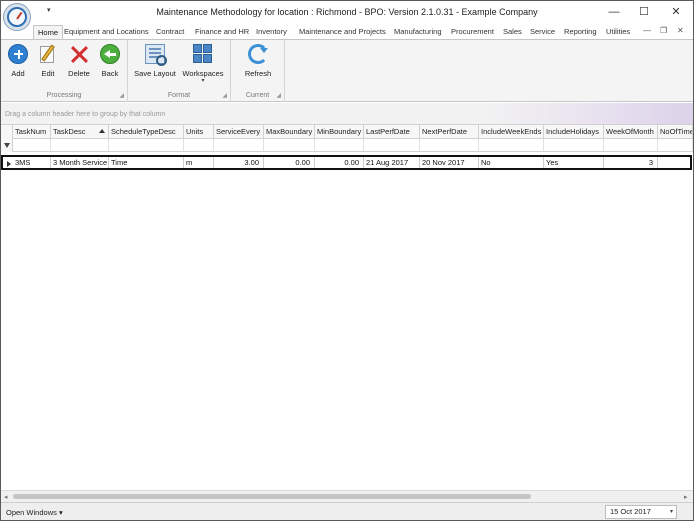  What do you see at coordinates (110, 73) in the screenshot?
I see `back-button-label: Back` at bounding box center [110, 73].